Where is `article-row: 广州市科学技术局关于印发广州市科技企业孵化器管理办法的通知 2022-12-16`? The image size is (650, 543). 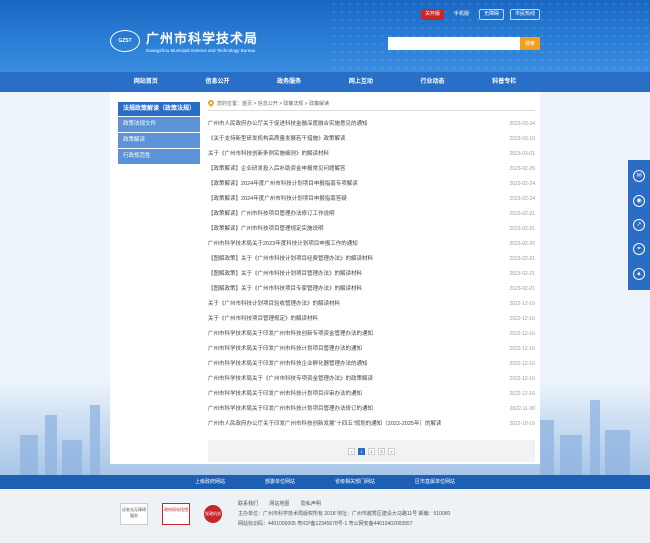
article-row: 广州市科学技术局关于印发广州市科技企业孵化器管理办法的通知 2022-12-16 is located at coordinates (371, 364).